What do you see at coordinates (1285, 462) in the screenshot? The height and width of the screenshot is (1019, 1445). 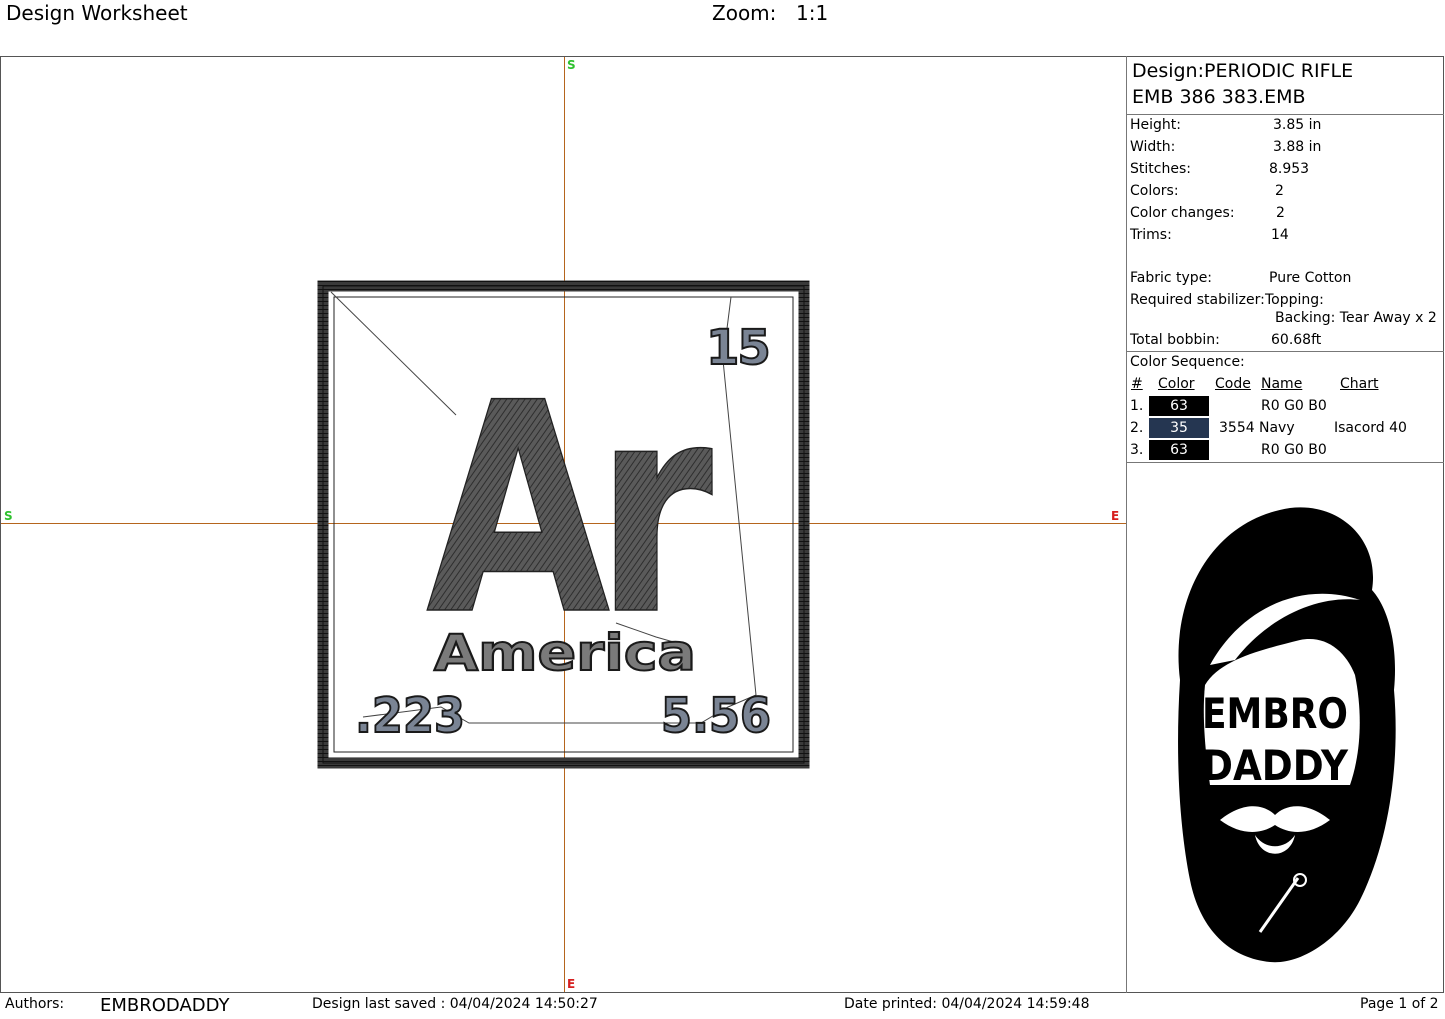 I see `divider` at bounding box center [1285, 462].